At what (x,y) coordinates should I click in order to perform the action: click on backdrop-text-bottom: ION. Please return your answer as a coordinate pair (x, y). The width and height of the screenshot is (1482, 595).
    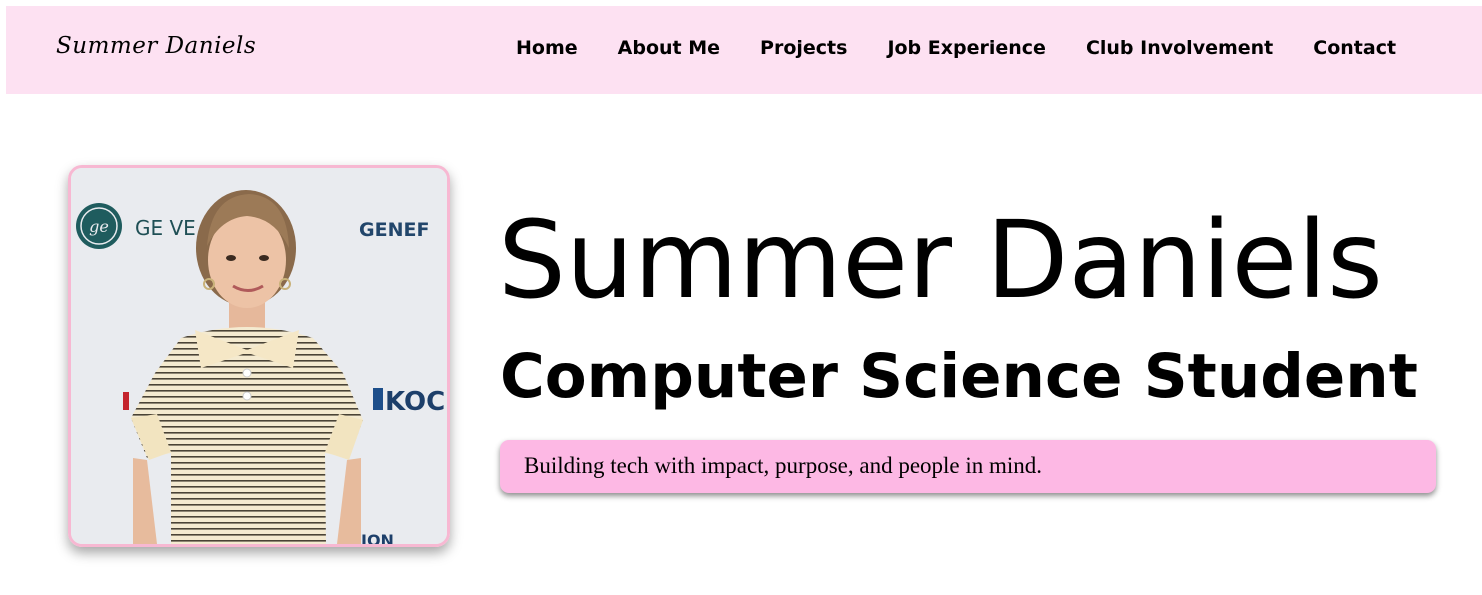
    Looking at the image, I should click on (377, 537).